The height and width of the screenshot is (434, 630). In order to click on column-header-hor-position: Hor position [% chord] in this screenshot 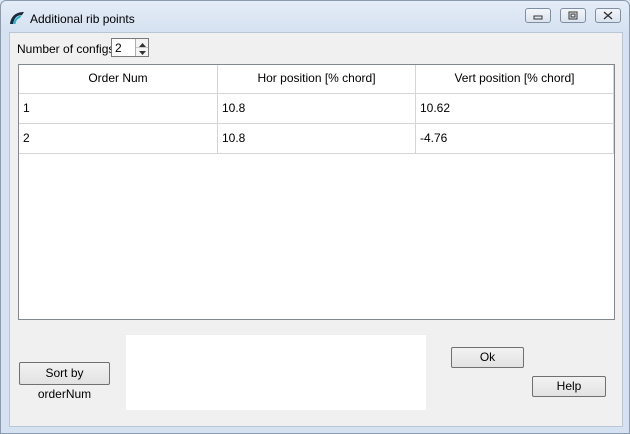, I will do `click(317, 79)`.